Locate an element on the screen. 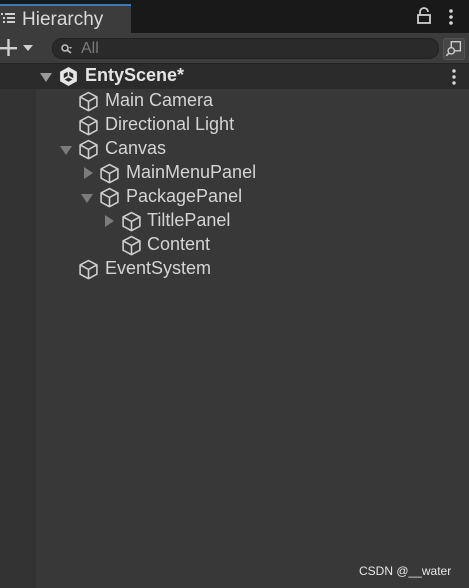  toolbar is located at coordinates (234, 48).